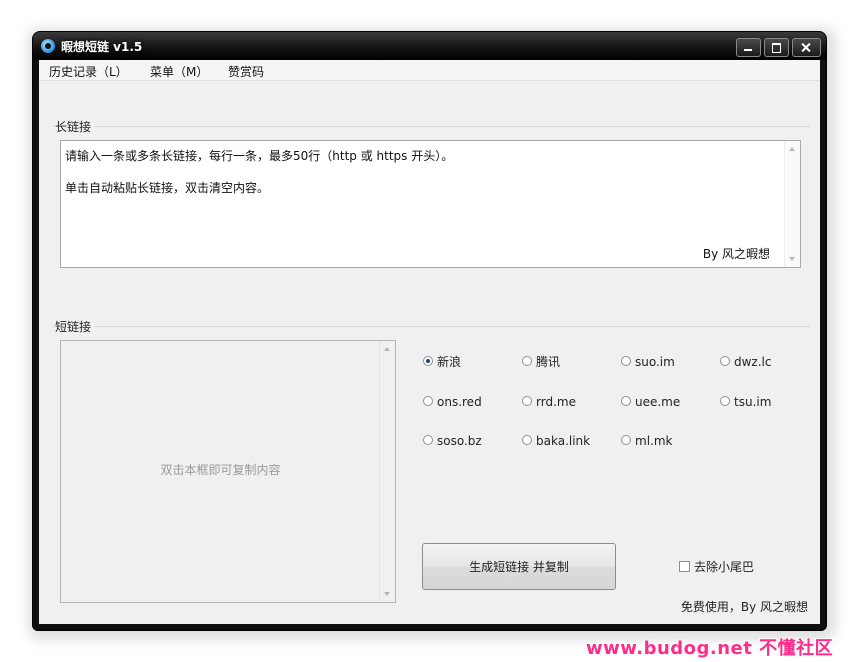 Image resolution: width=860 pixels, height=662 pixels. I want to click on radio-dwz-lc: dwz.lc, so click(745, 362).